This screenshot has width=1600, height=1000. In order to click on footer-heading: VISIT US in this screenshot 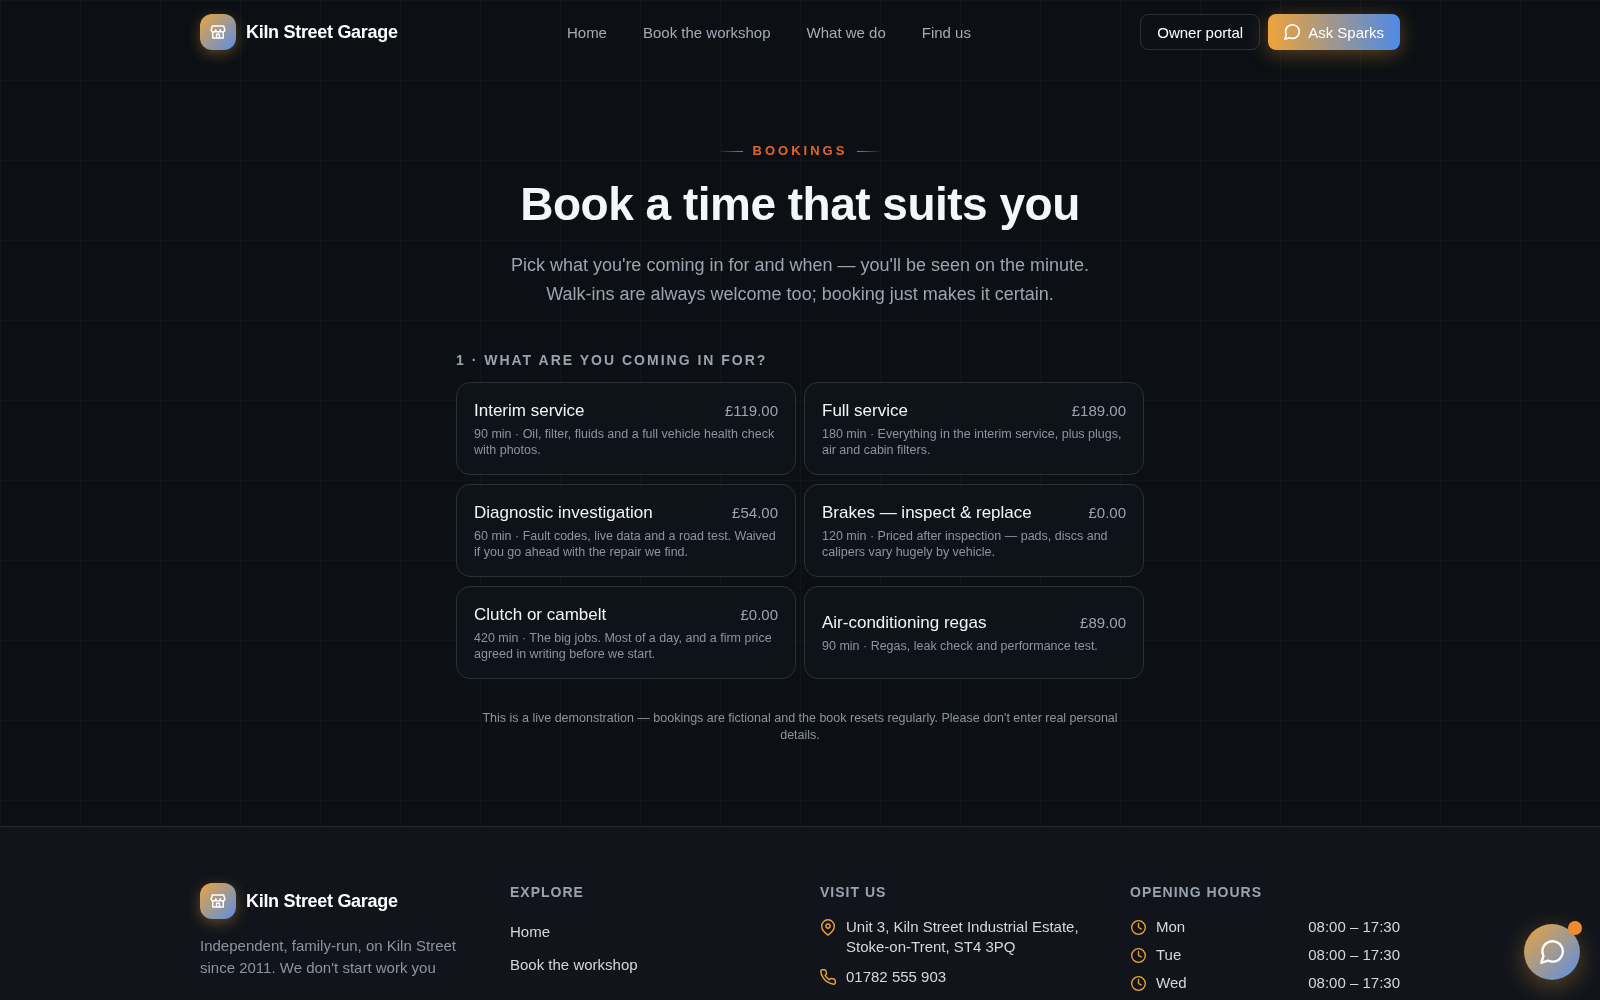, I will do `click(854, 892)`.